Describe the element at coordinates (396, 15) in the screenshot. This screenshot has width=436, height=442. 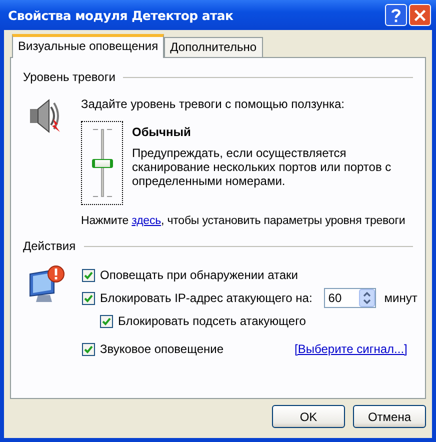
I see `help-button` at that location.